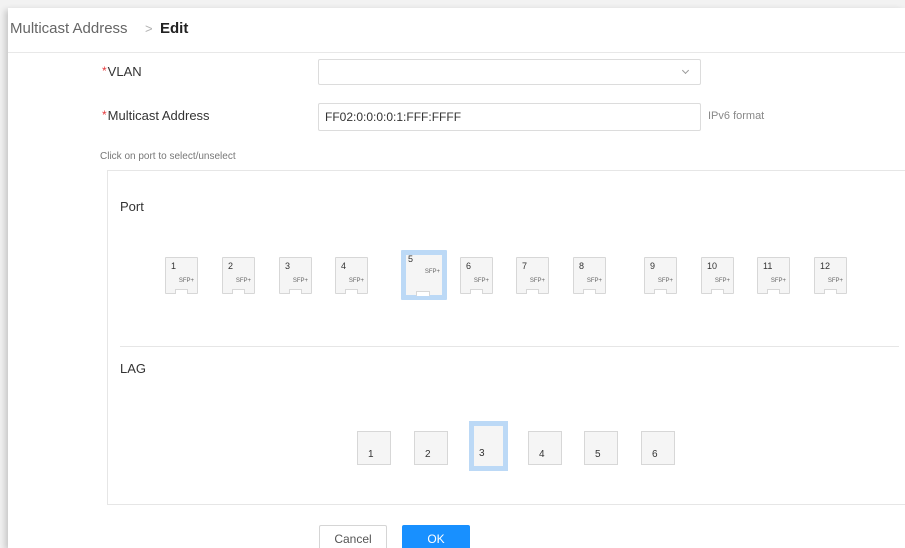 Image resolution: width=905 pixels, height=548 pixels. What do you see at coordinates (582, 266) in the screenshot?
I see `port-number: 8` at bounding box center [582, 266].